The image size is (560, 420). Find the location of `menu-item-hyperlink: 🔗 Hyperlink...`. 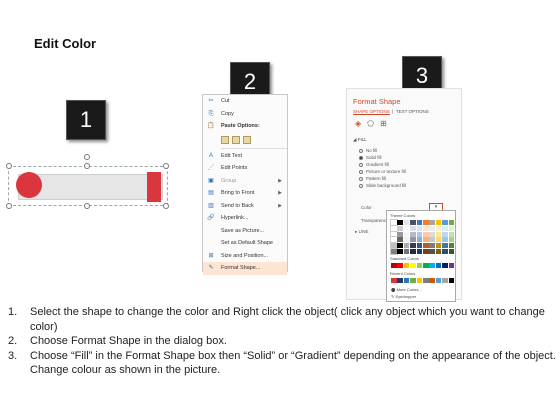

menu-item-hyperlink: 🔗 Hyperlink... is located at coordinates (245, 218).